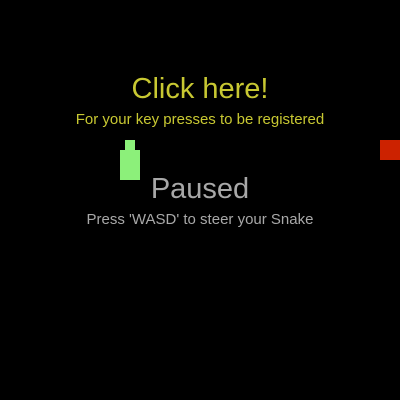 The width and height of the screenshot is (400, 400). Describe the element at coordinates (390, 150) in the screenshot. I see `food` at that location.